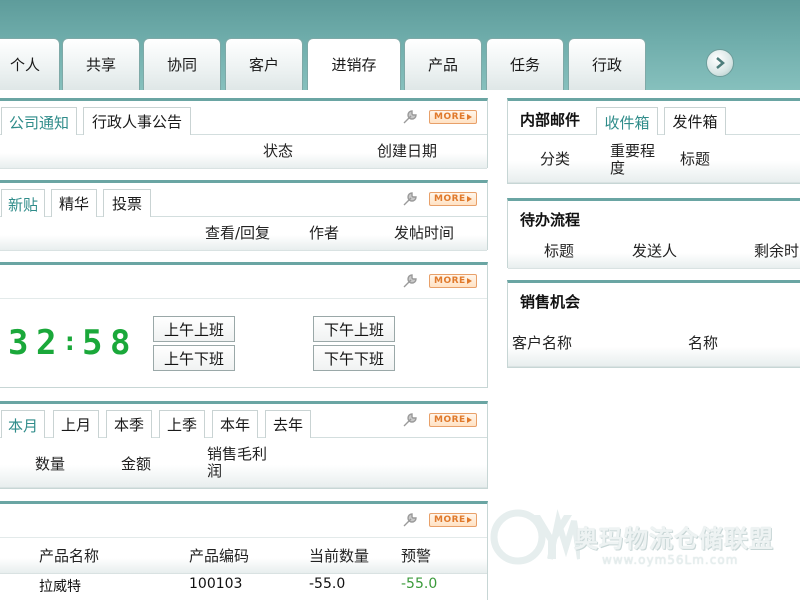 This screenshot has width=800, height=600. What do you see at coordinates (777, 251) in the screenshot?
I see `column-remaining-time: 剩余时` at bounding box center [777, 251].